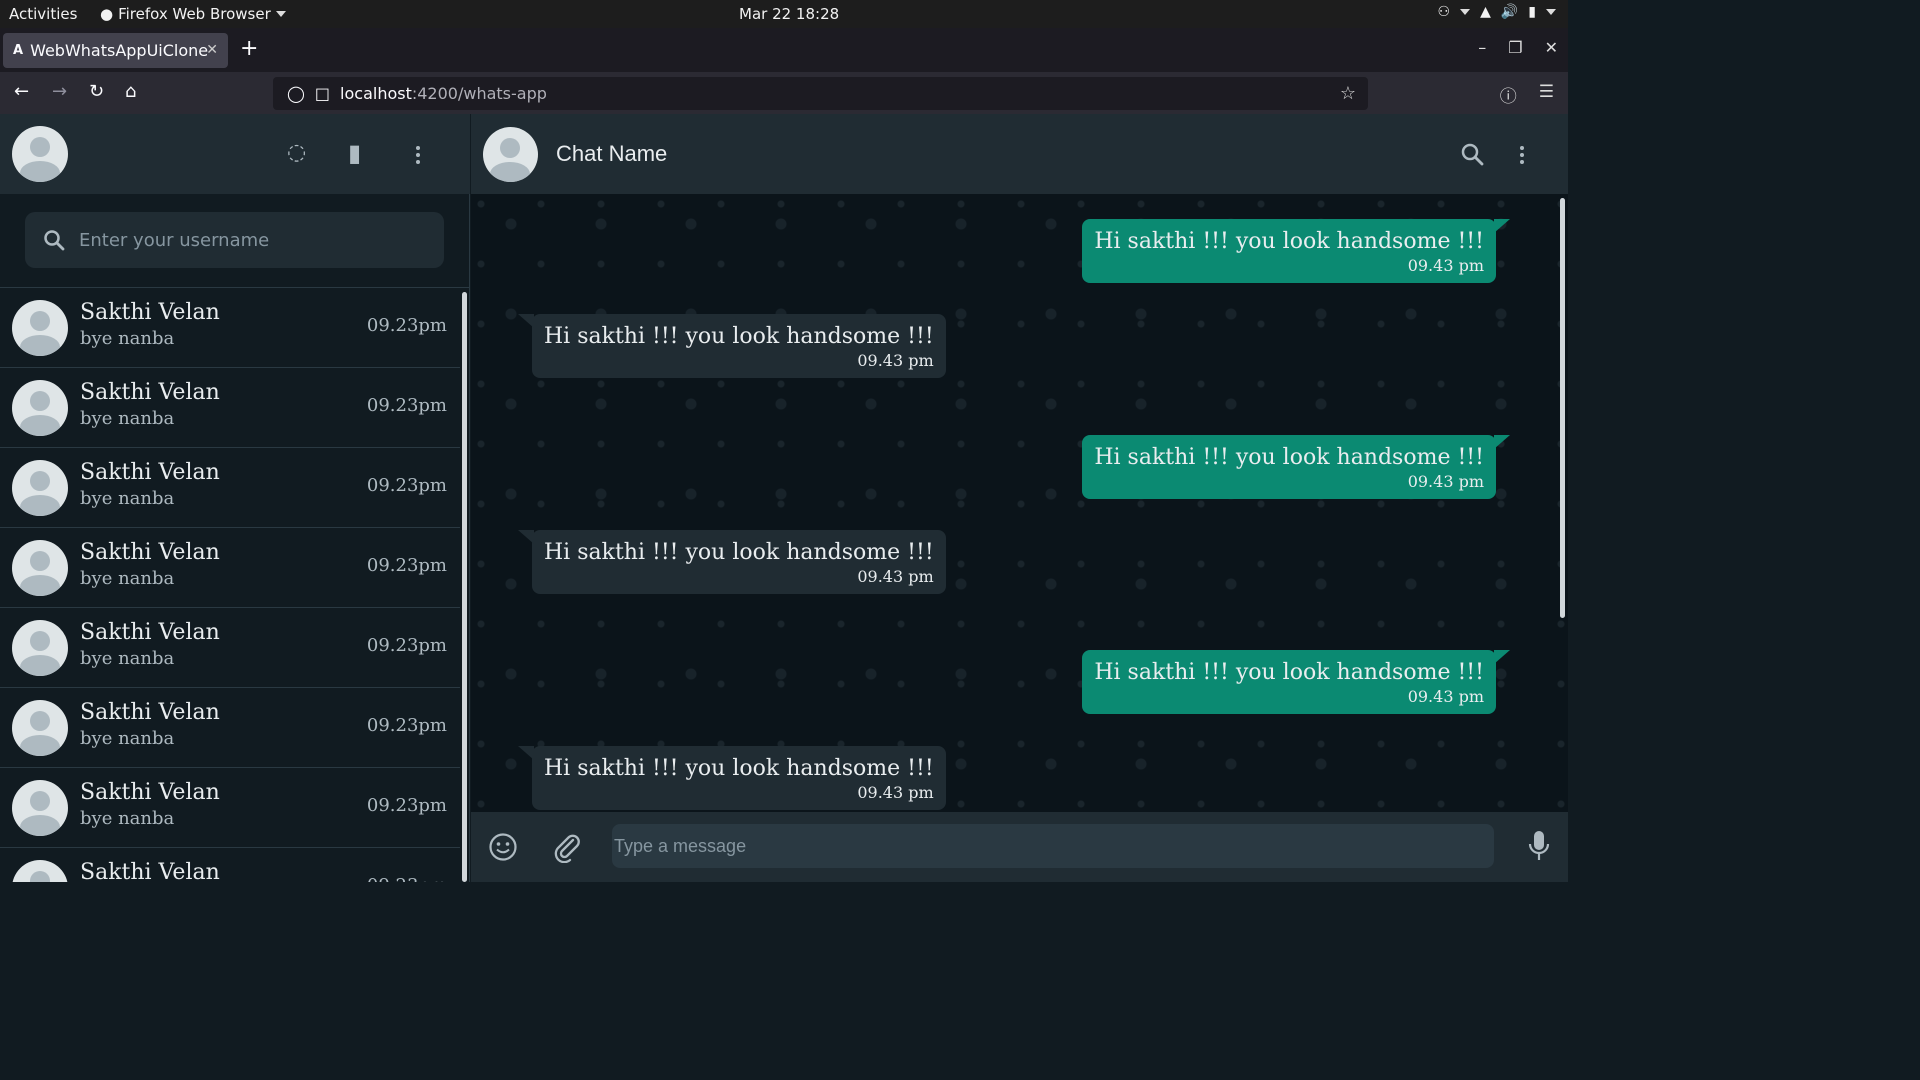 This screenshot has height=1080, width=1920. What do you see at coordinates (43, 14) in the screenshot?
I see `activities-button: Activities` at bounding box center [43, 14].